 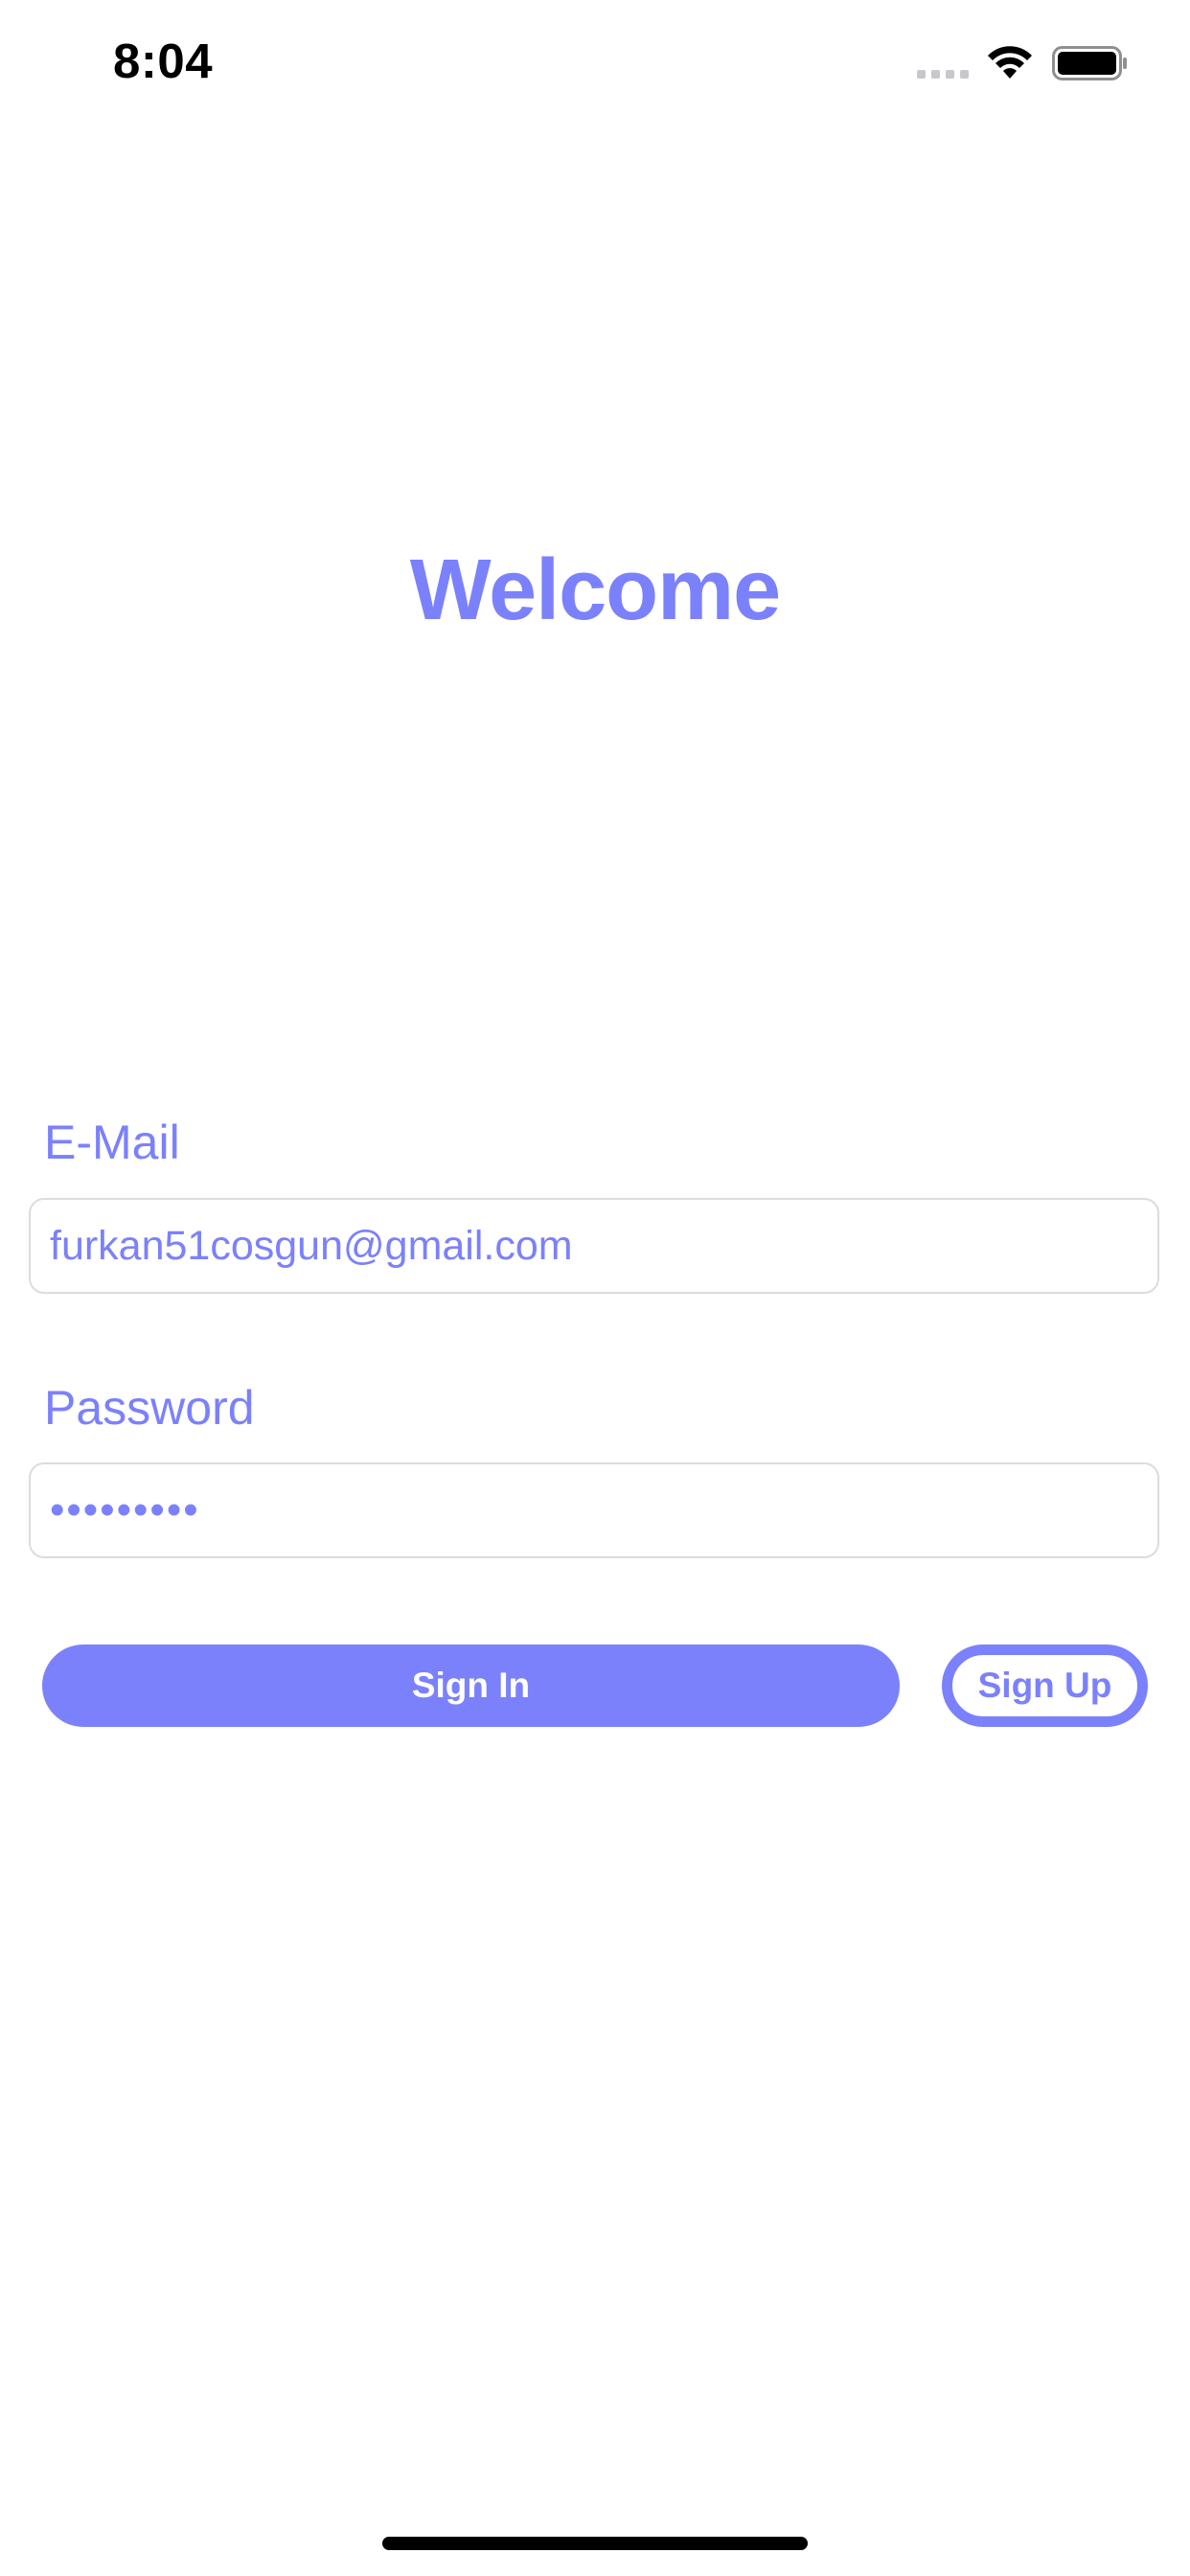 What do you see at coordinates (1010, 63) in the screenshot?
I see `wifi-icon` at bounding box center [1010, 63].